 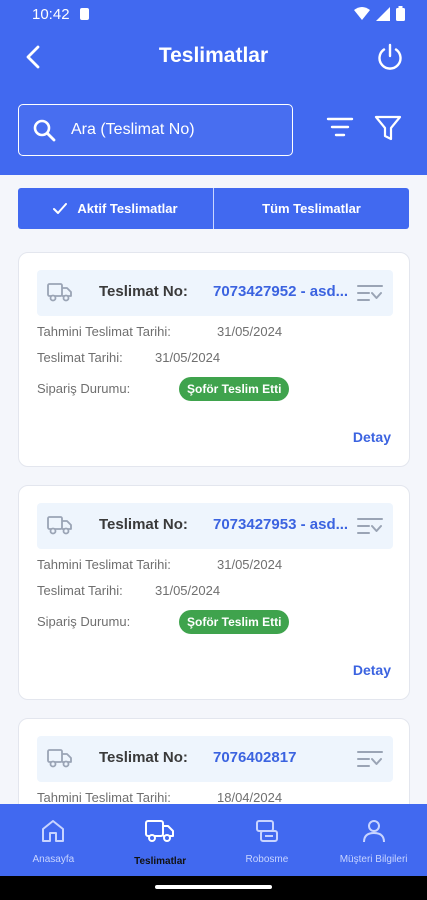 I want to click on sort-icon, so click(x=340, y=127).